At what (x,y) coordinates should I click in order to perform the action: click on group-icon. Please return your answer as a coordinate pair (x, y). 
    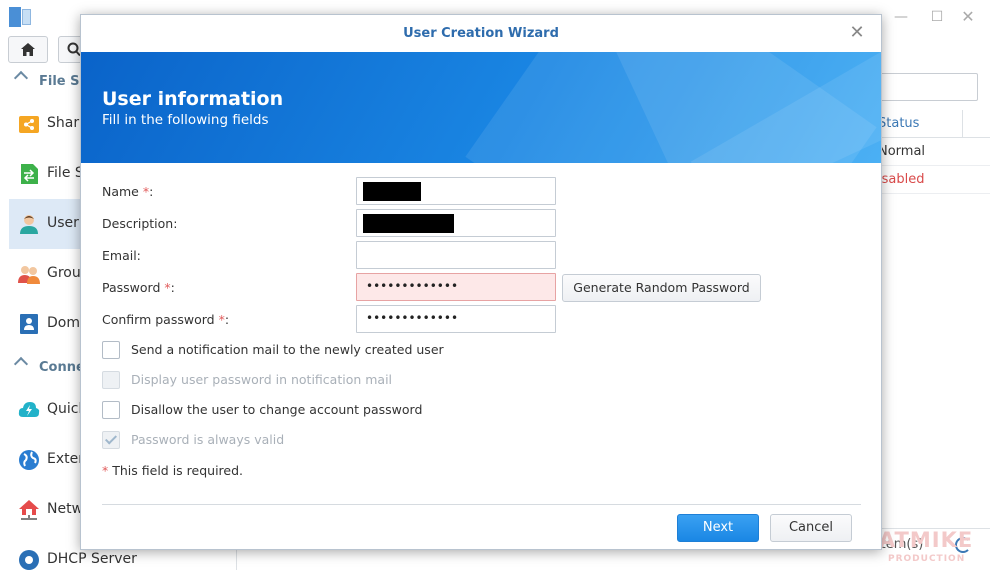
    Looking at the image, I should click on (29, 275).